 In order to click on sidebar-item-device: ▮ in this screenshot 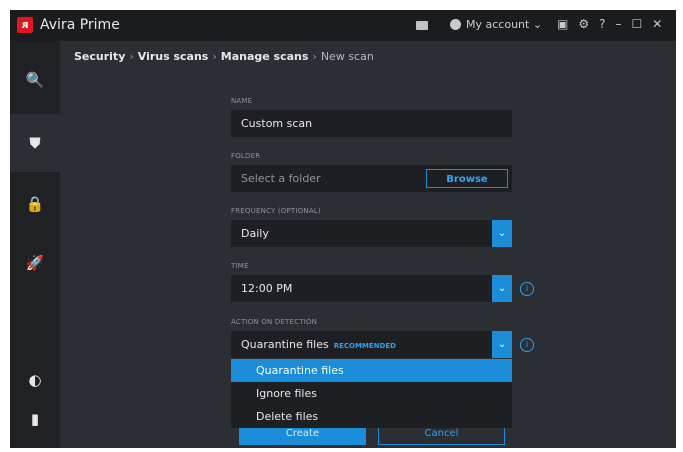, I will do `click(35, 419)`.